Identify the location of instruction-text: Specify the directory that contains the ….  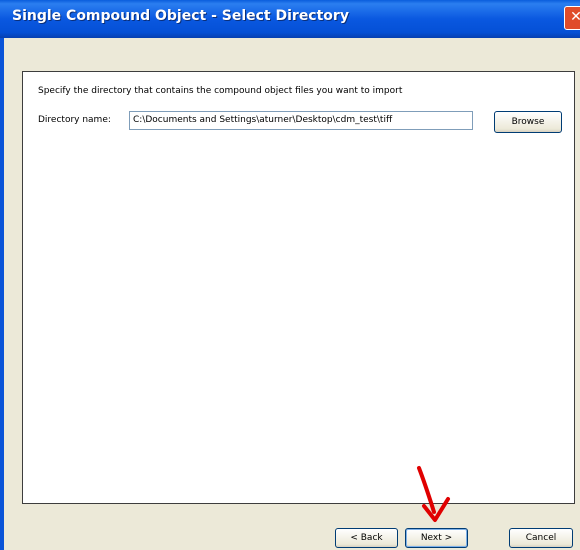
(220, 91).